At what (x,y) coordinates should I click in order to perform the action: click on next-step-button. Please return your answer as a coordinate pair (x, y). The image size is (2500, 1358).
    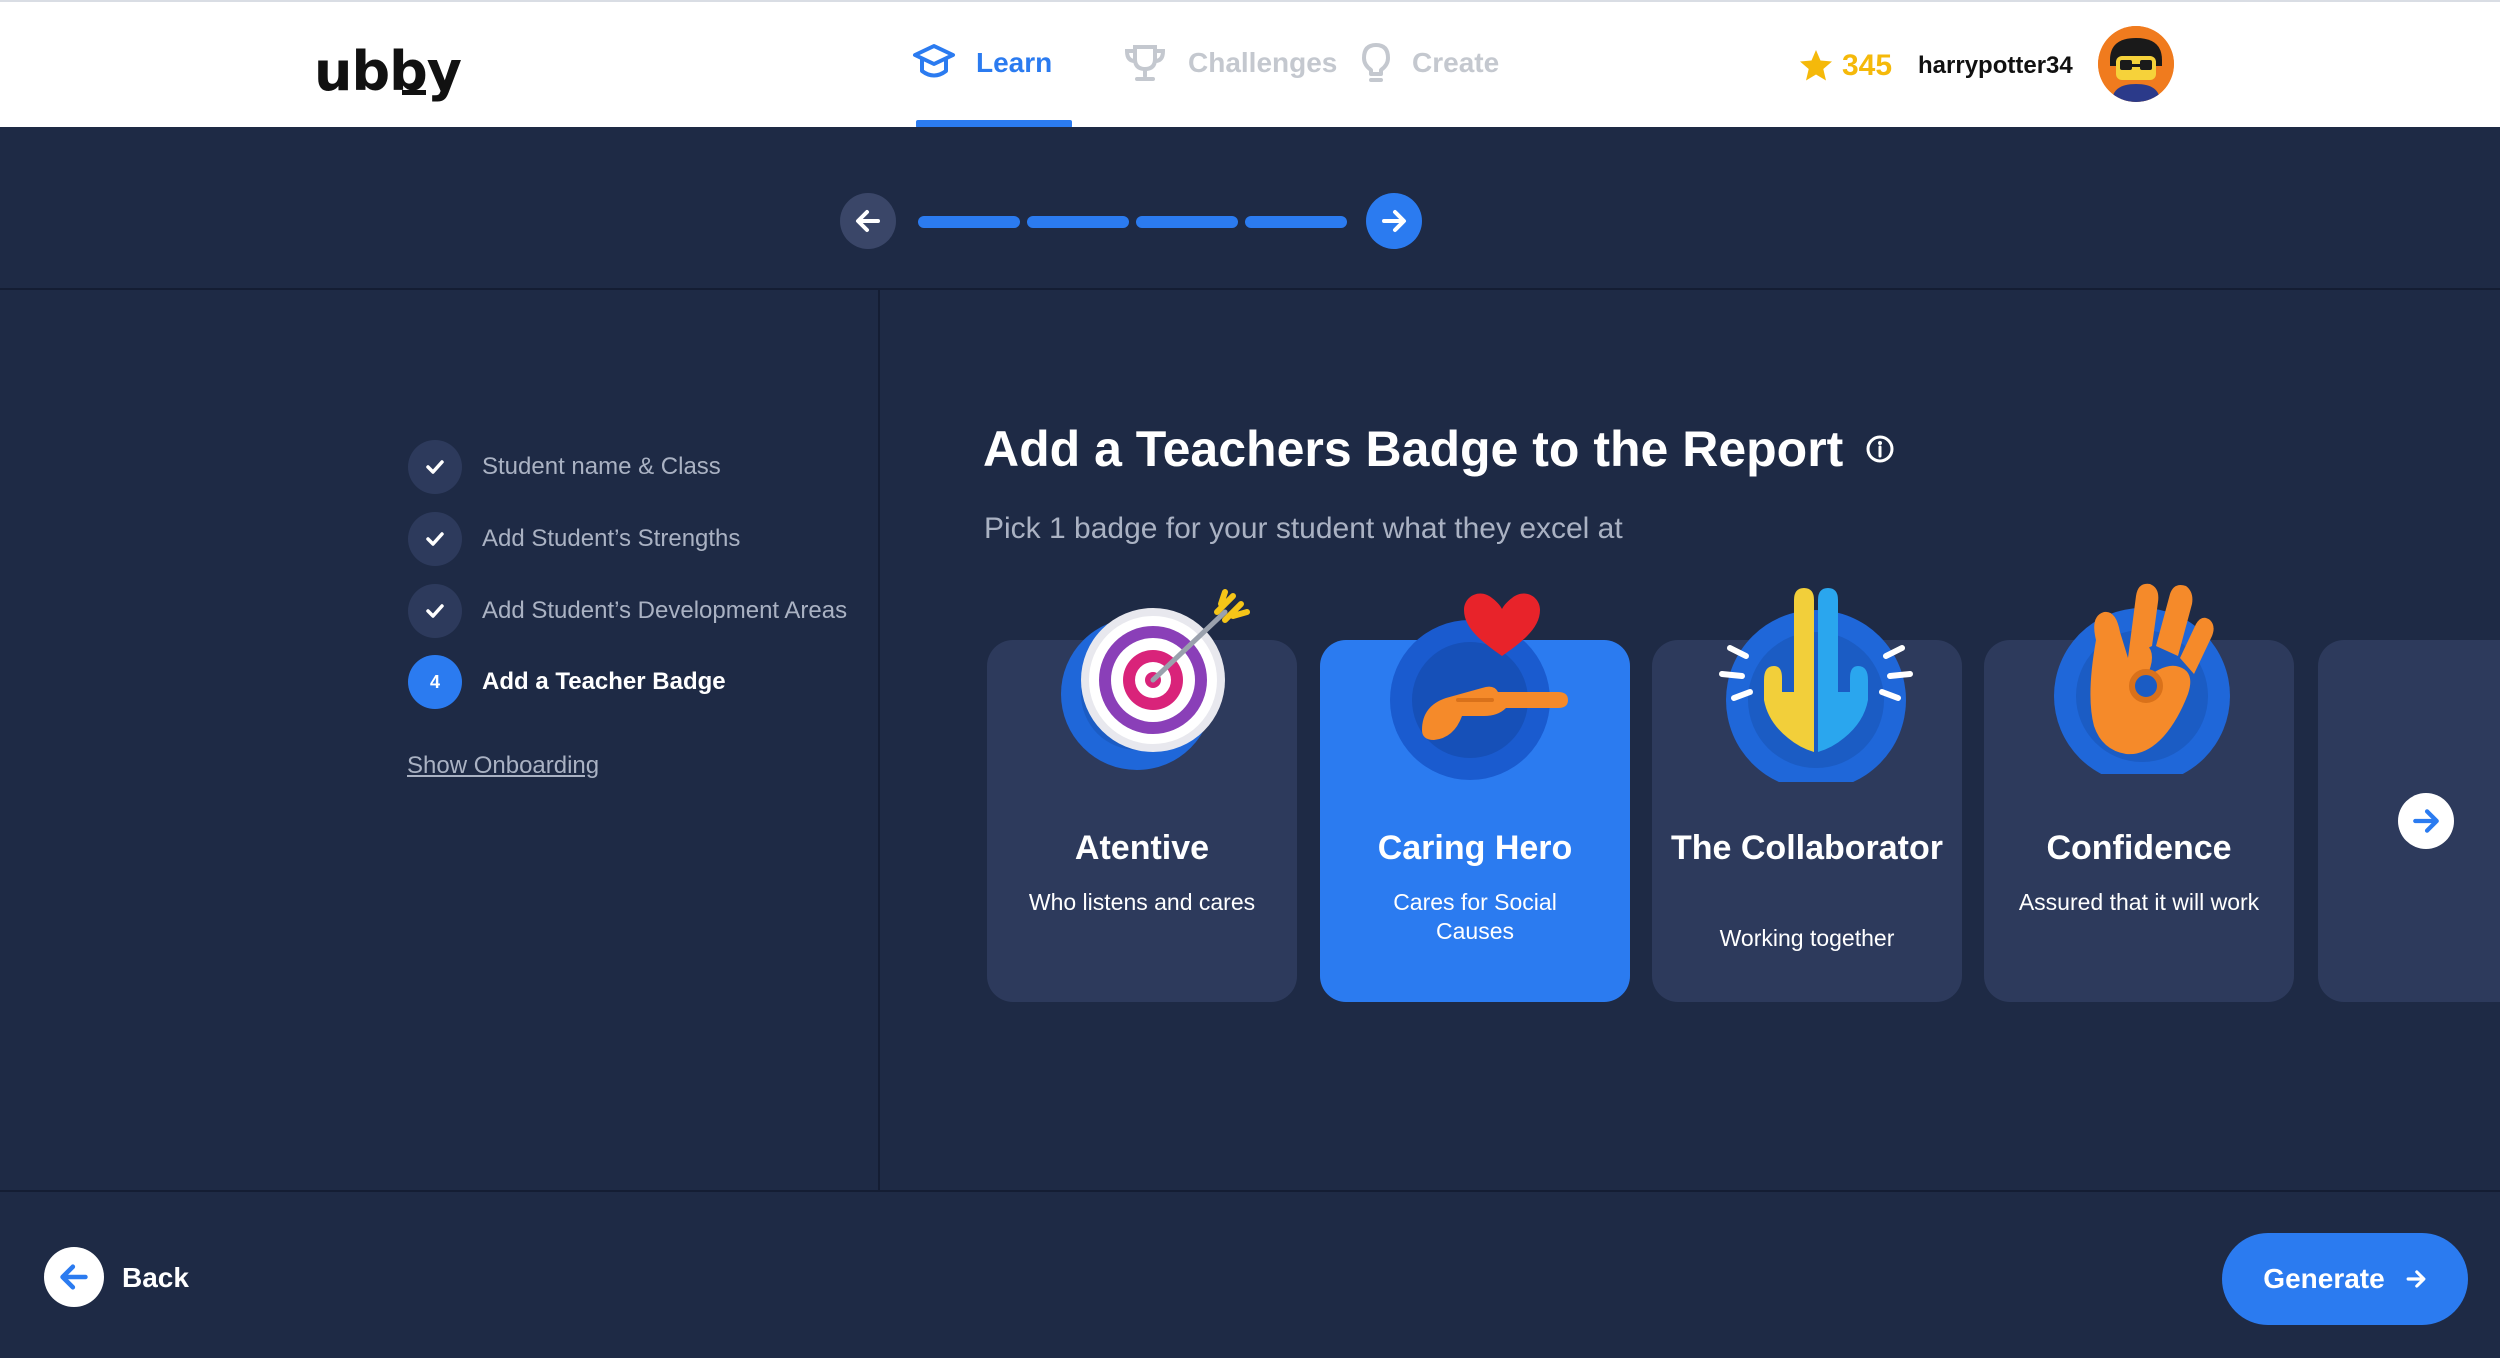
    Looking at the image, I should click on (1394, 221).